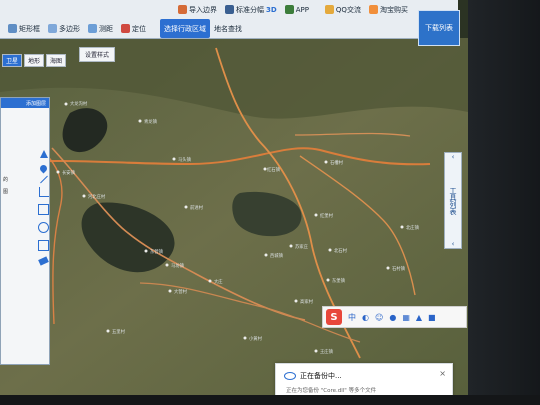  Describe the element at coordinates (52, 28) in the screenshot. I see `polygon-icon` at that location.